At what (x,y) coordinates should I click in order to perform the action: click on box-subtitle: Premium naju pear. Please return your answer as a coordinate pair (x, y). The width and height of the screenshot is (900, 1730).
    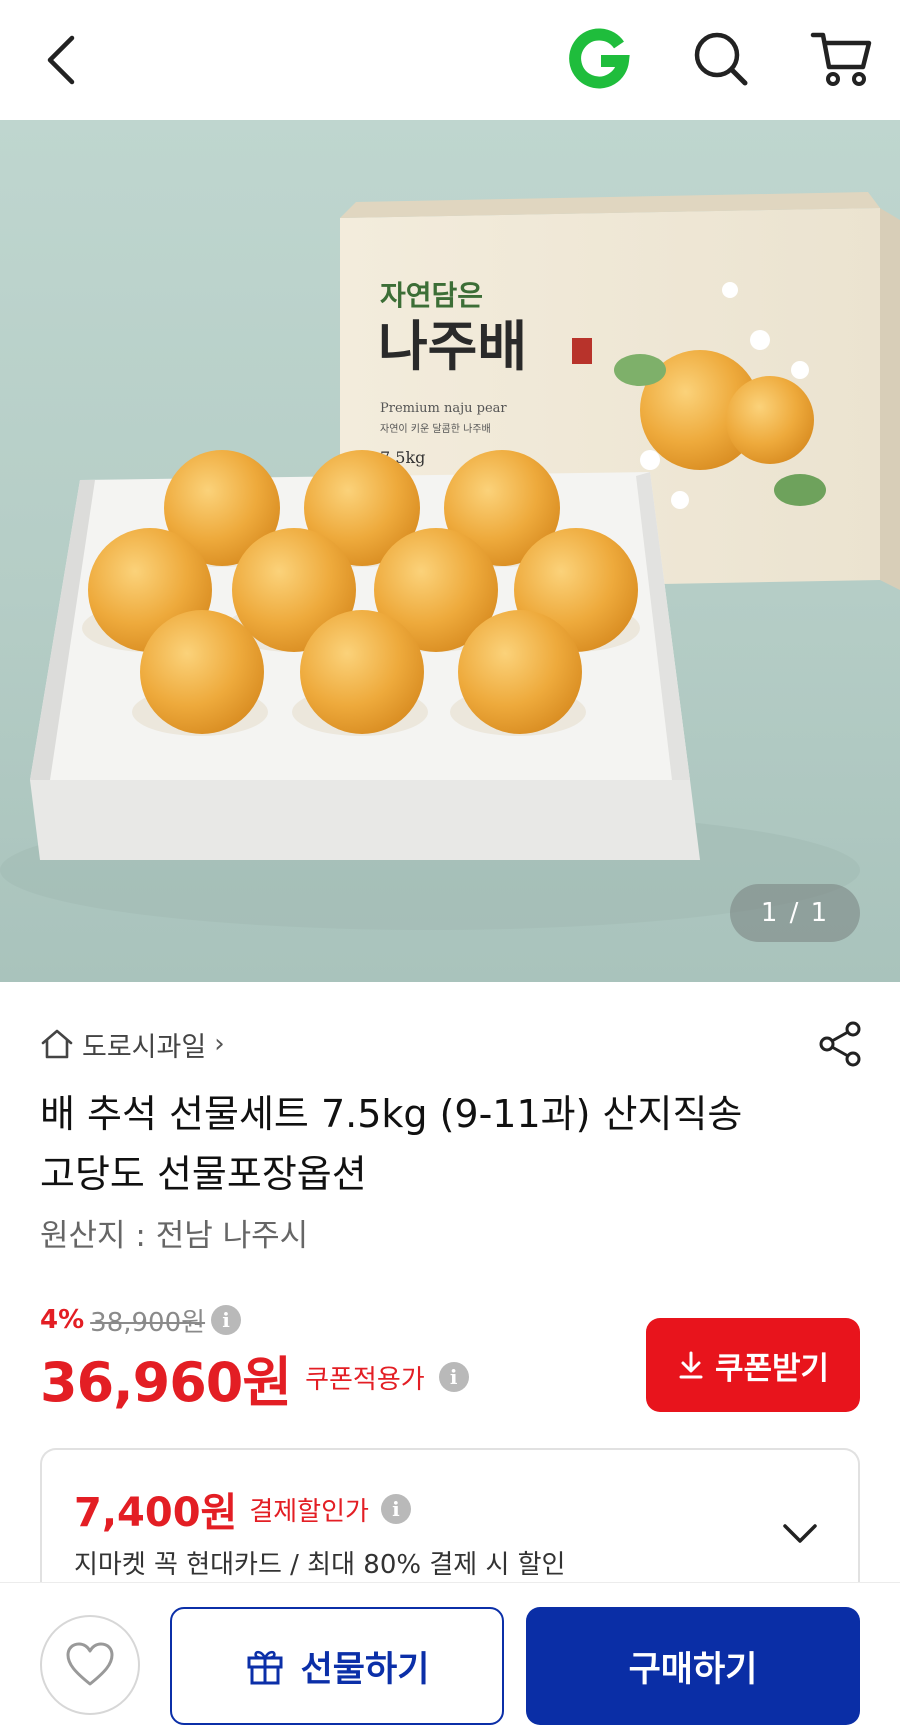
    Looking at the image, I should click on (443, 408).